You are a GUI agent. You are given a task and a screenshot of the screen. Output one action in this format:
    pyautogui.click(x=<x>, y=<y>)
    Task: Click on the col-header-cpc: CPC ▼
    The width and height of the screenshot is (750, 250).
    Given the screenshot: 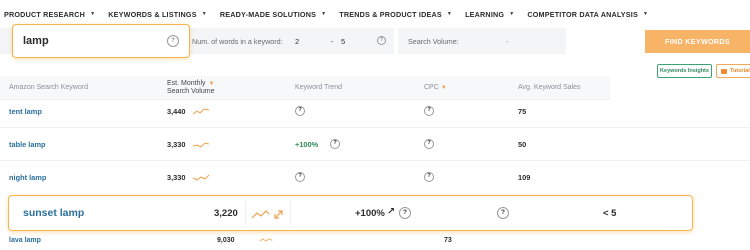 What is the action you would take?
    pyautogui.click(x=435, y=88)
    